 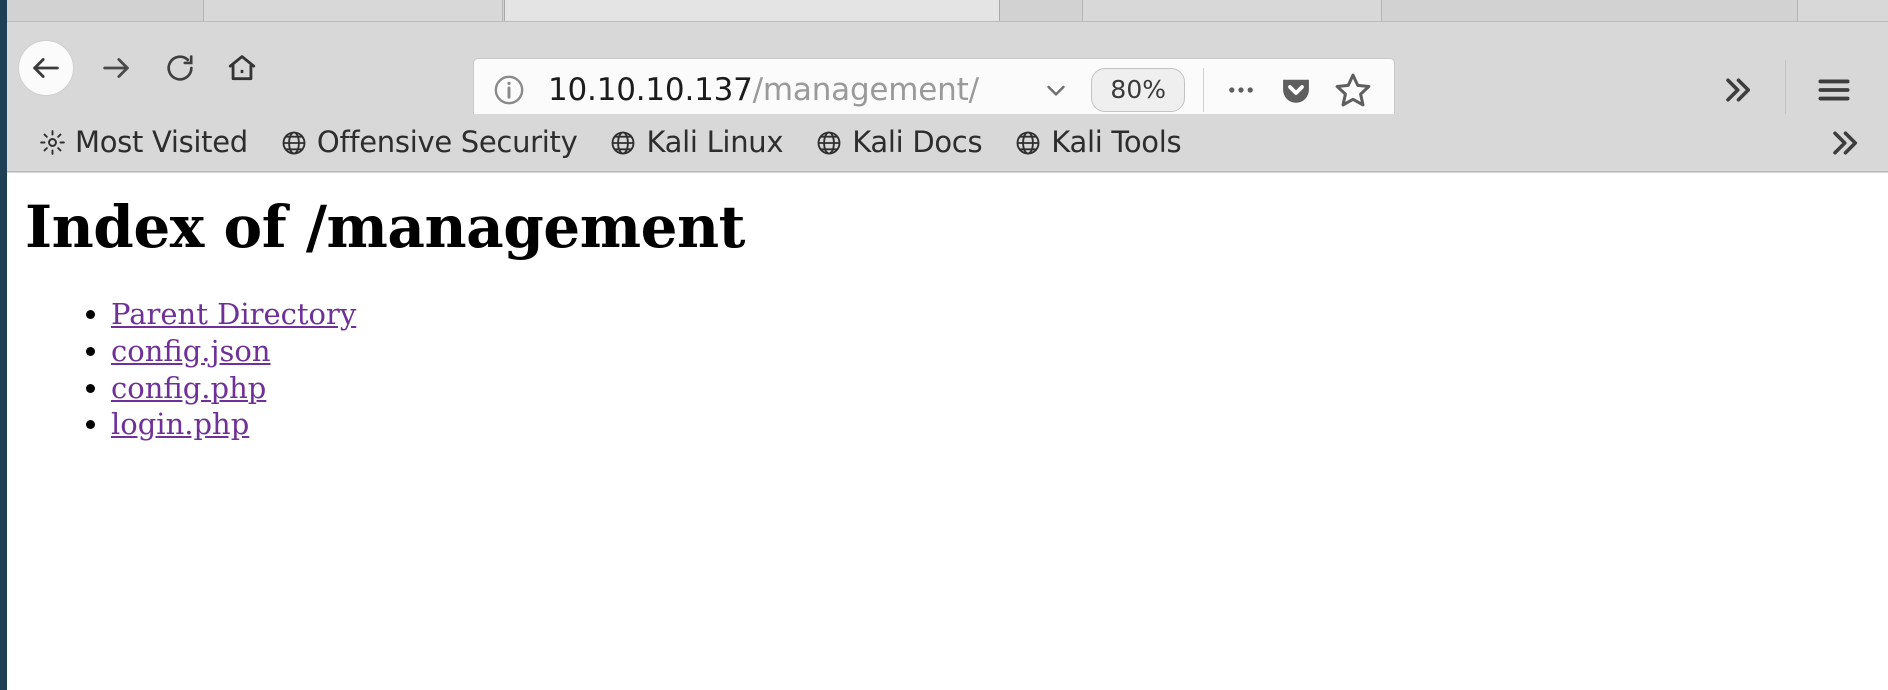 I want to click on ellipsis-icon, so click(x=1241, y=90).